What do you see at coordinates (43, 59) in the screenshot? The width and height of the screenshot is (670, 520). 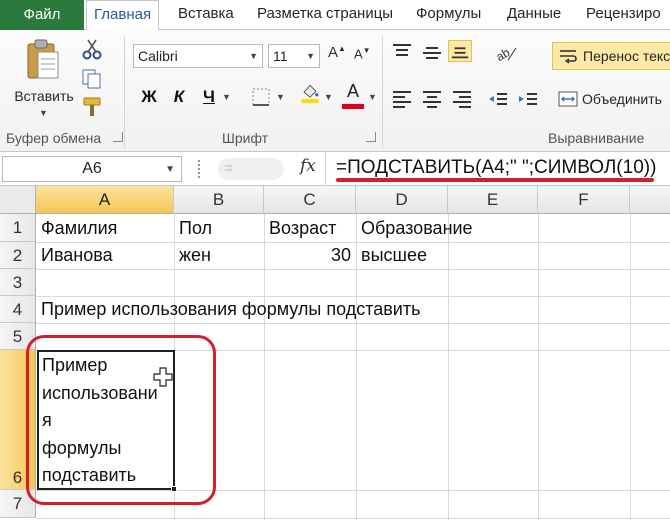 I see `clipboard-icon` at bounding box center [43, 59].